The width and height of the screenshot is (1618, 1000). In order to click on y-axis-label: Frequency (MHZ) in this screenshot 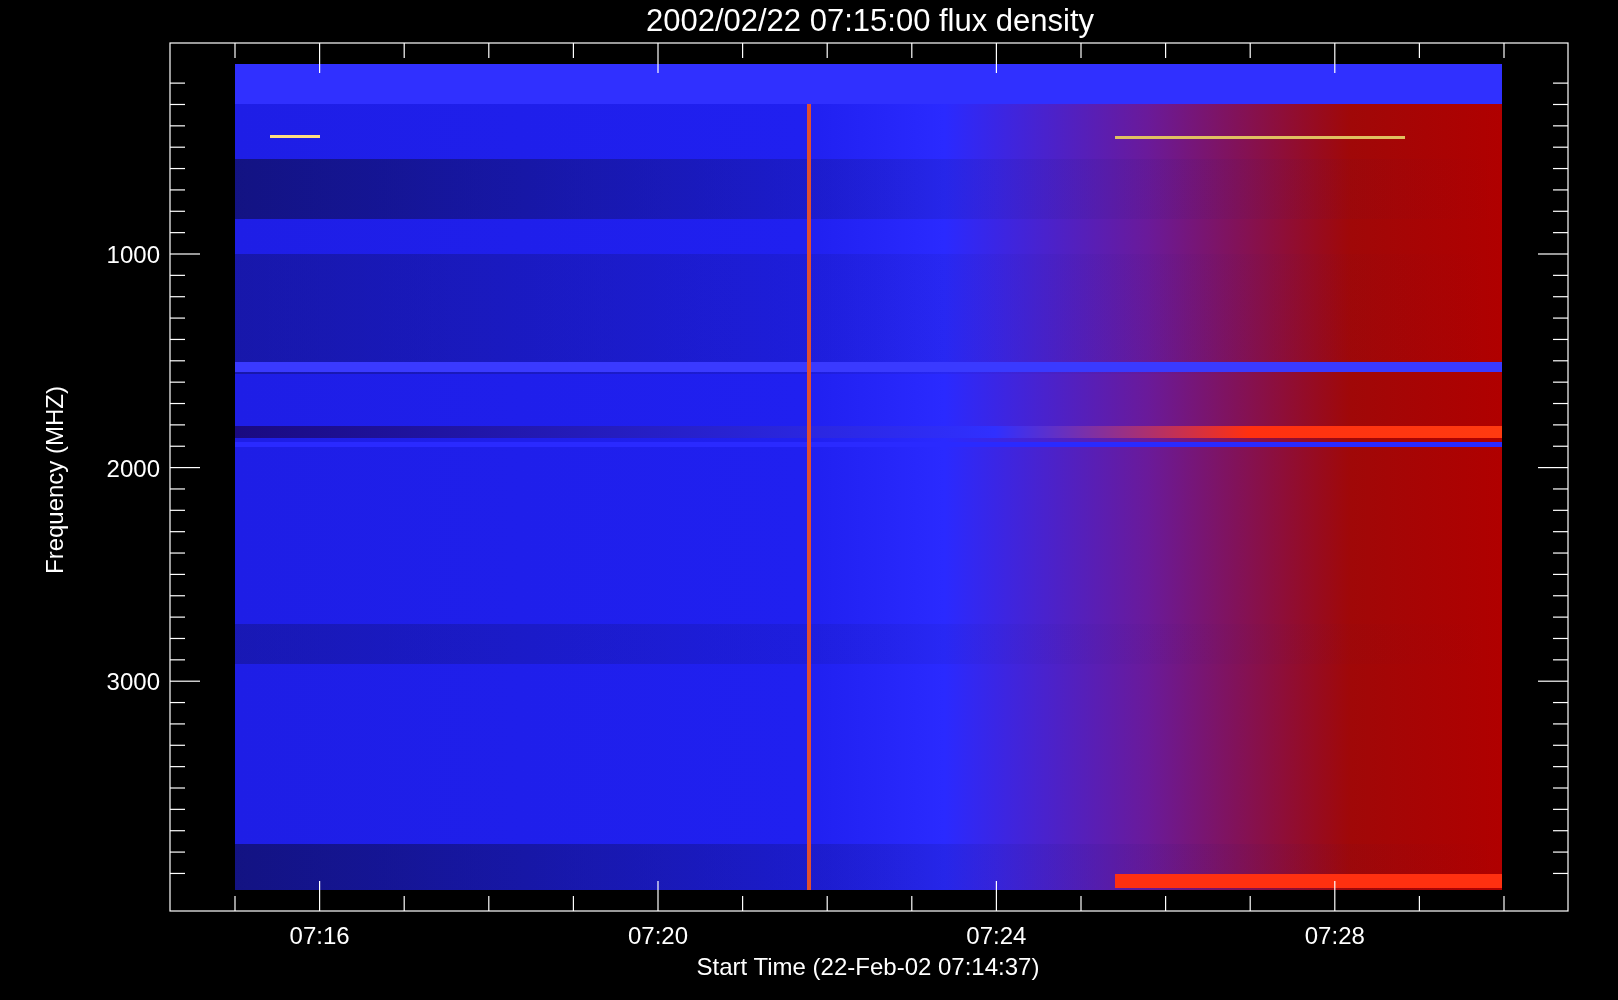, I will do `click(54, 480)`.